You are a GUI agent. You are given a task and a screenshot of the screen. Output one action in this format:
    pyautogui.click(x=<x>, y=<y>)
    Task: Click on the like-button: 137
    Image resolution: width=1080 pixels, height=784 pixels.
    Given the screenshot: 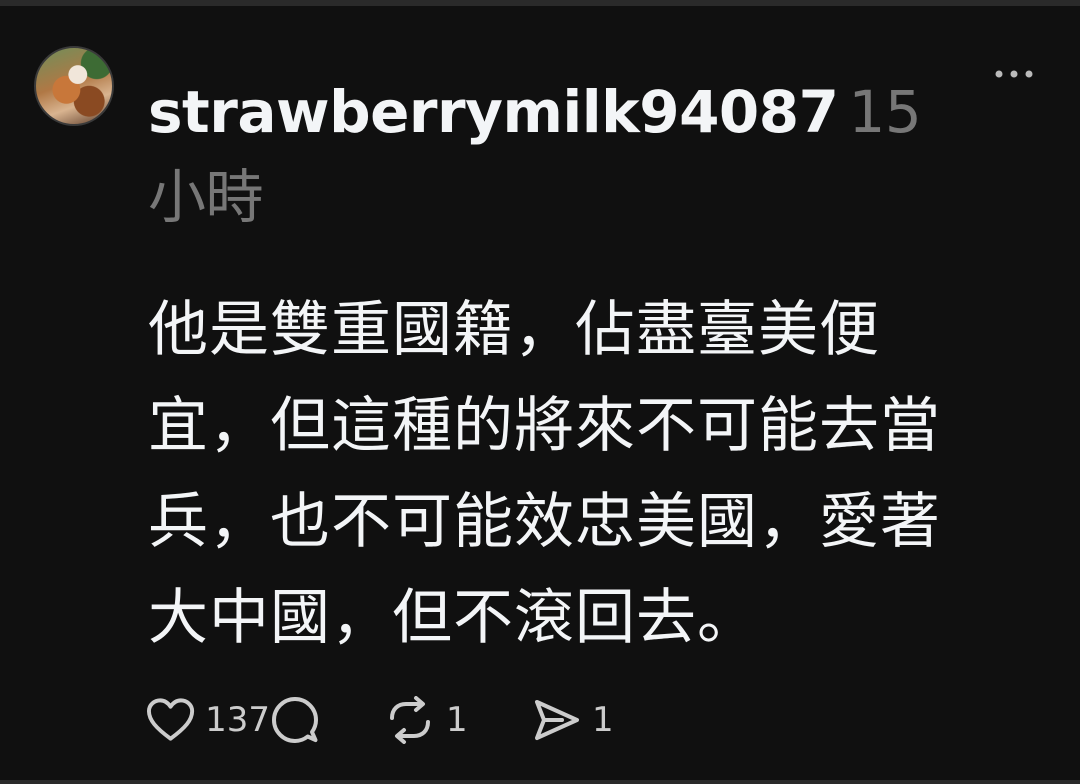 What is the action you would take?
    pyautogui.click(x=208, y=720)
    